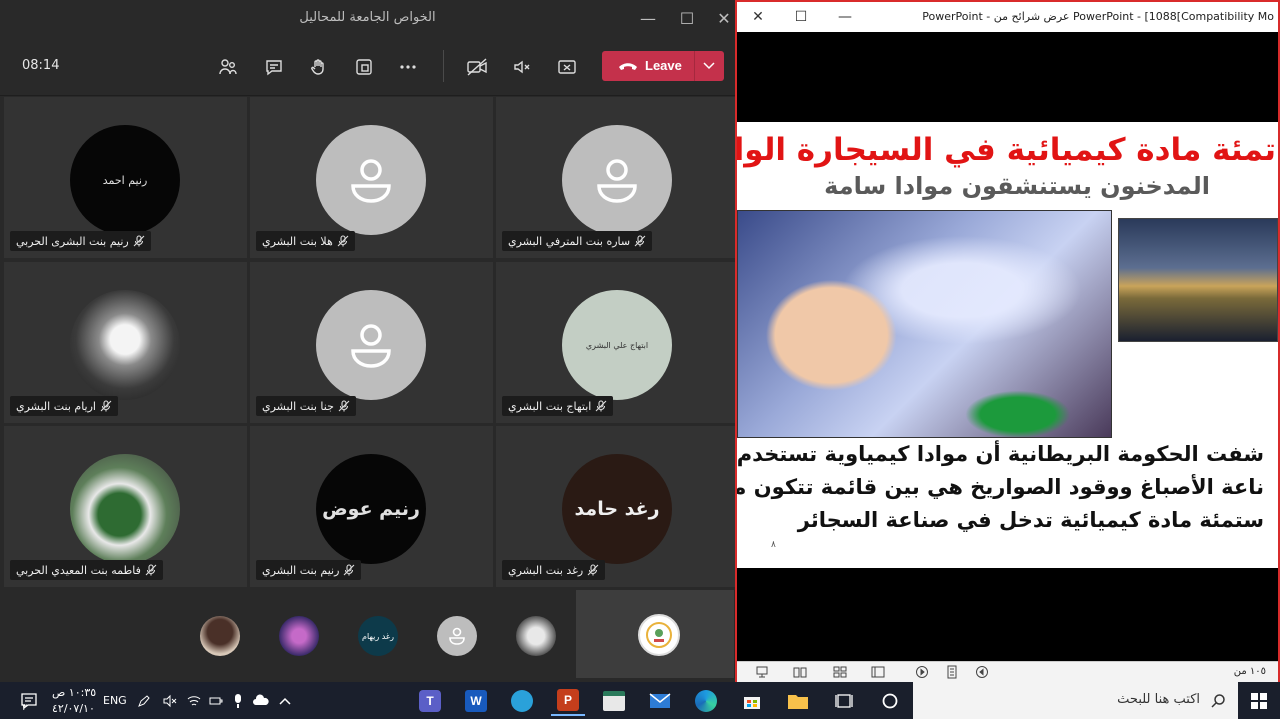 The height and width of the screenshot is (719, 1280). Describe the element at coordinates (477, 67) in the screenshot. I see `camera-toggle` at that location.